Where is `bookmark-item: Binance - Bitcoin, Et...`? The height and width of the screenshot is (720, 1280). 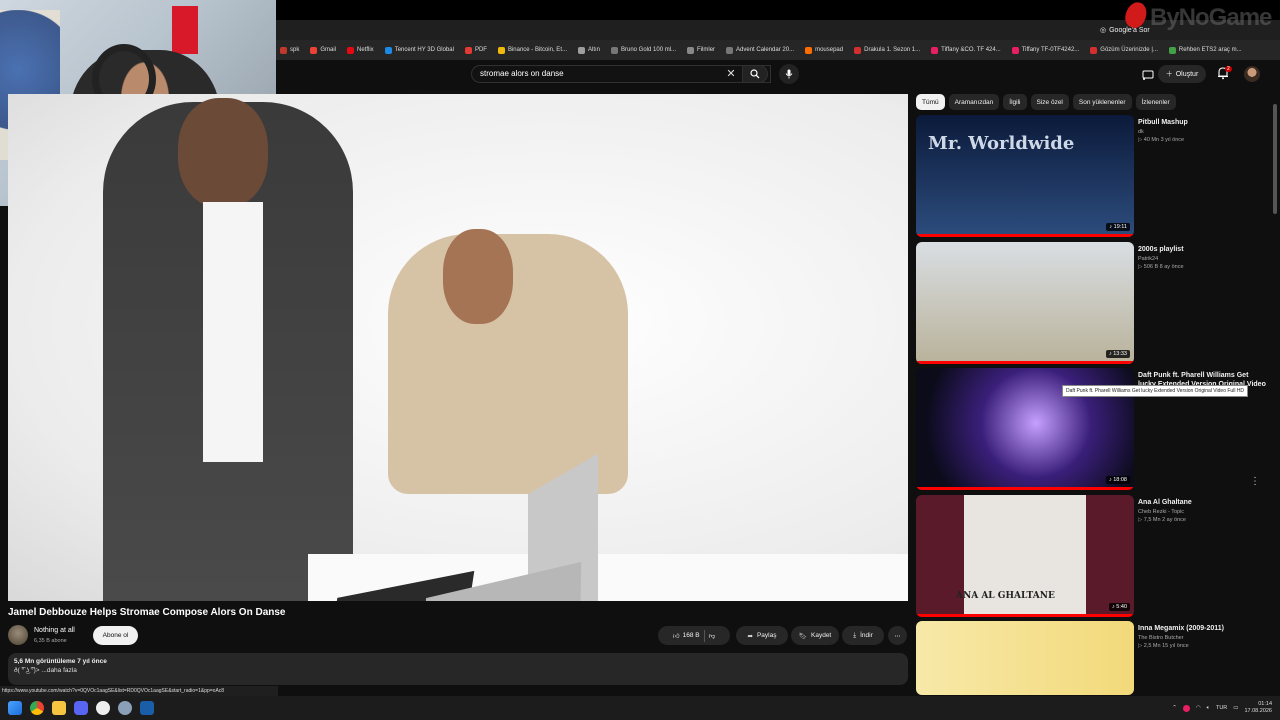
bookmark-item: Binance - Bitcoin, Et... is located at coordinates (532, 50).